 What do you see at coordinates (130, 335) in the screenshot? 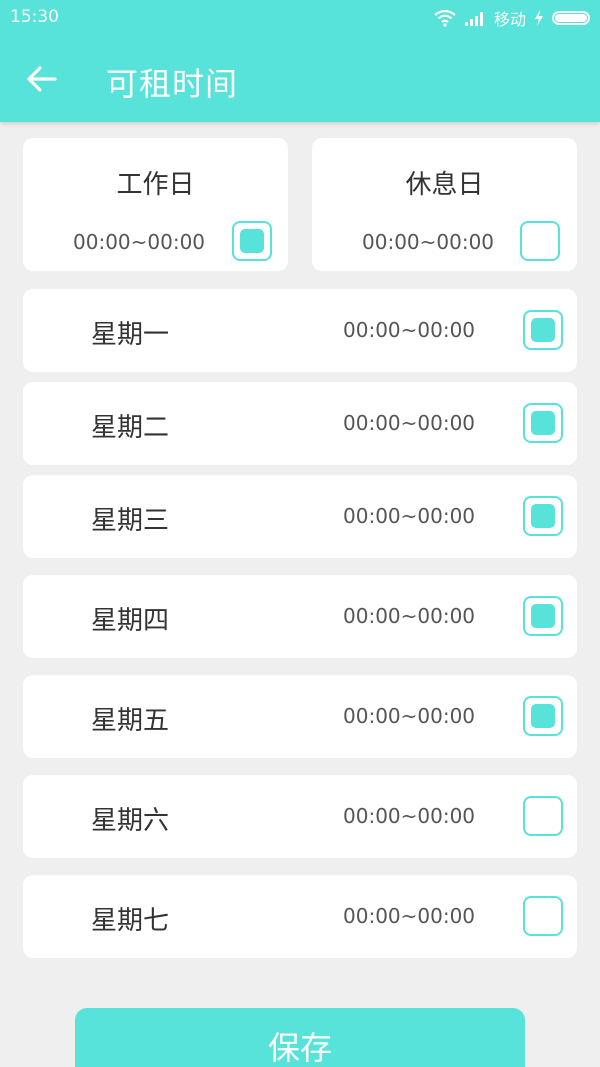
I see `day-label: 星期一` at bounding box center [130, 335].